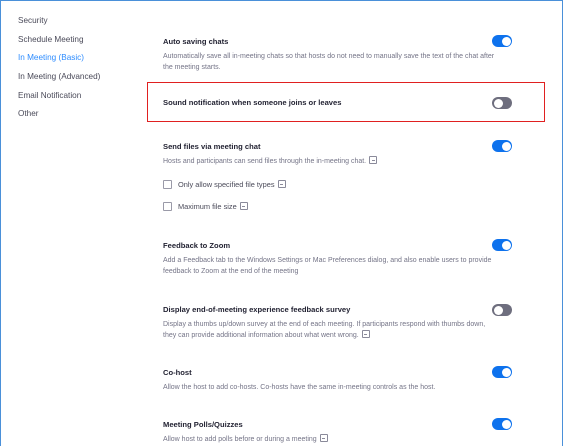 The width and height of the screenshot is (565, 446). I want to click on sidebar-item-in-meeting-advanced: In Meeting (Advanced), so click(73, 77).